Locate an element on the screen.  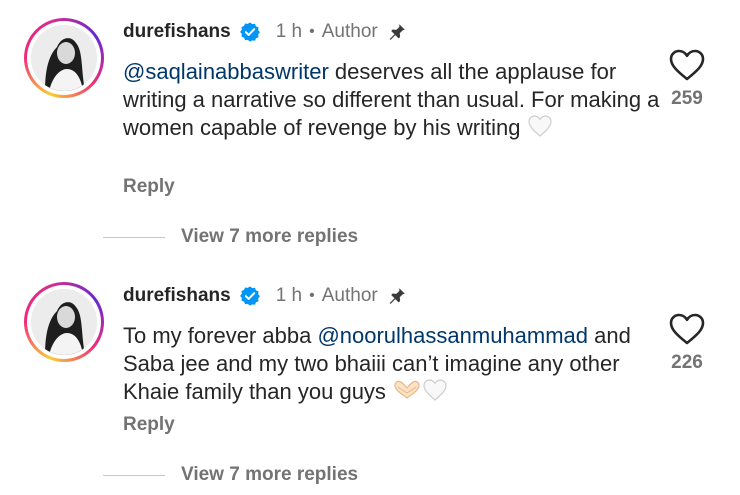
mention-link: @saqlainabbaswriter is located at coordinates (226, 71).